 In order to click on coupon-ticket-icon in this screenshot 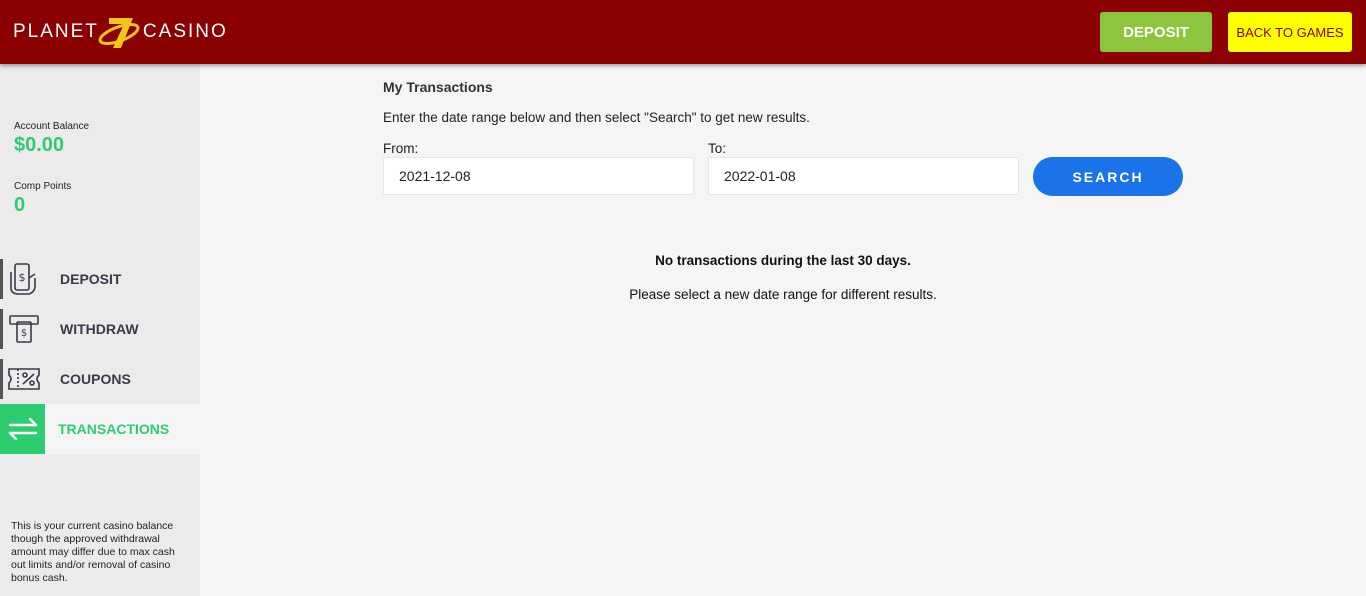, I will do `click(24, 379)`.